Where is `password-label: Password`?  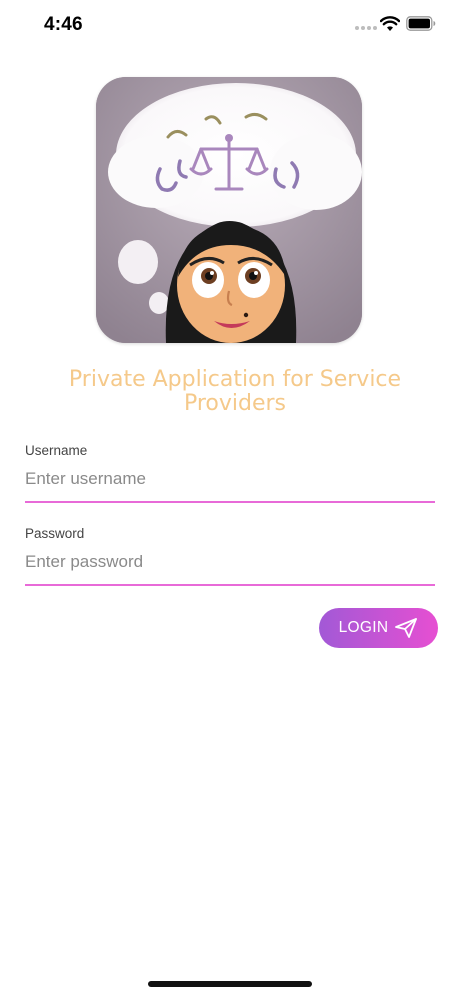
password-label: Password is located at coordinates (55, 533).